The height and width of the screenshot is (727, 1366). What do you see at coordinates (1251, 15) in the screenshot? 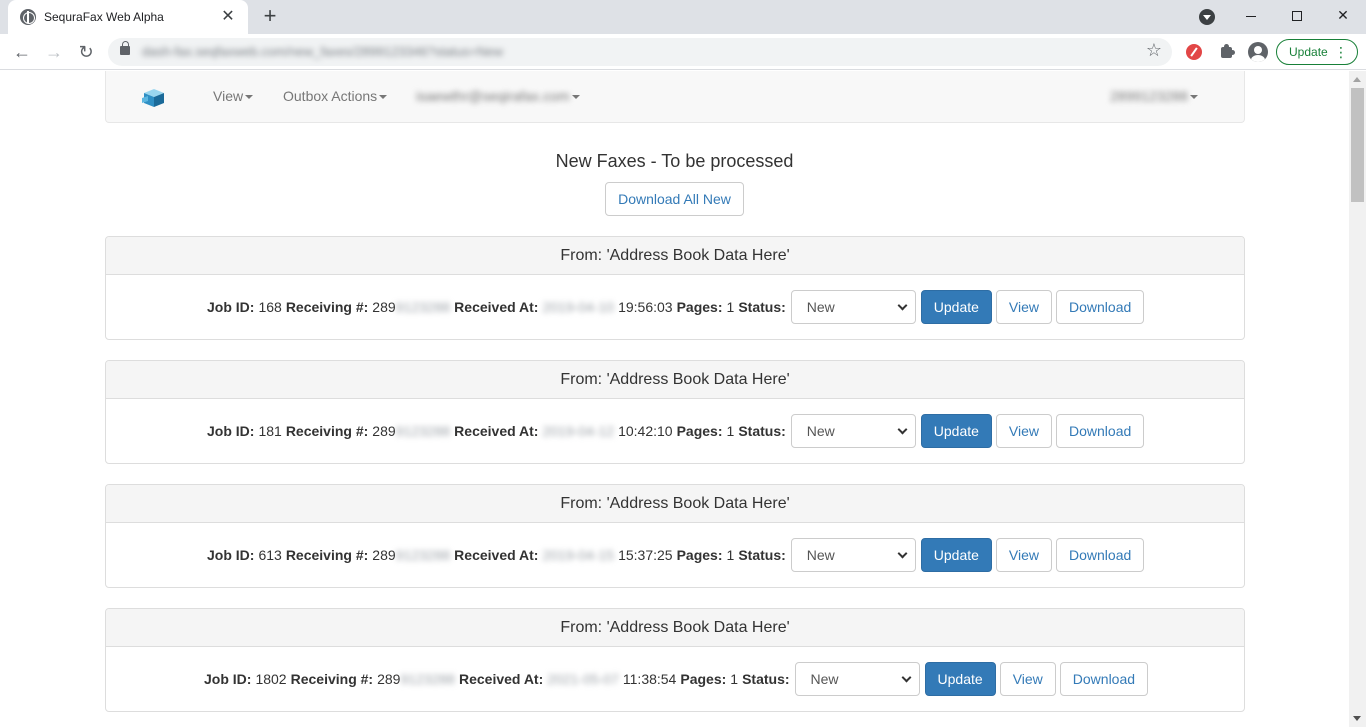
I see `minimize-icon` at bounding box center [1251, 15].